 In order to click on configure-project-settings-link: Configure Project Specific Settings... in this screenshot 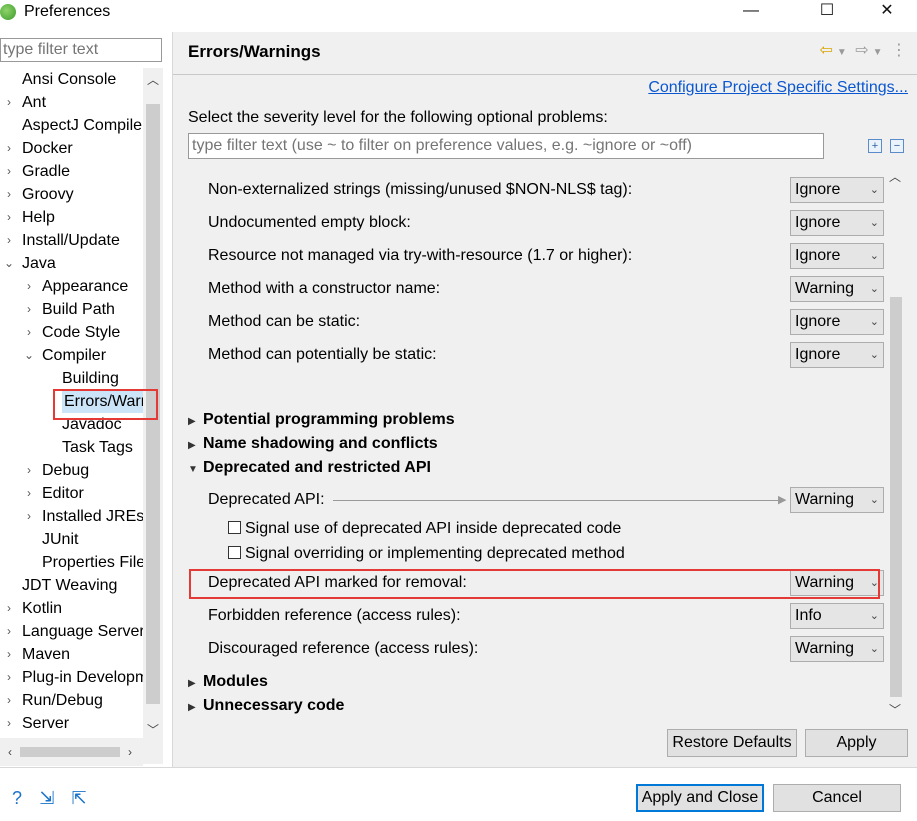, I will do `click(778, 88)`.